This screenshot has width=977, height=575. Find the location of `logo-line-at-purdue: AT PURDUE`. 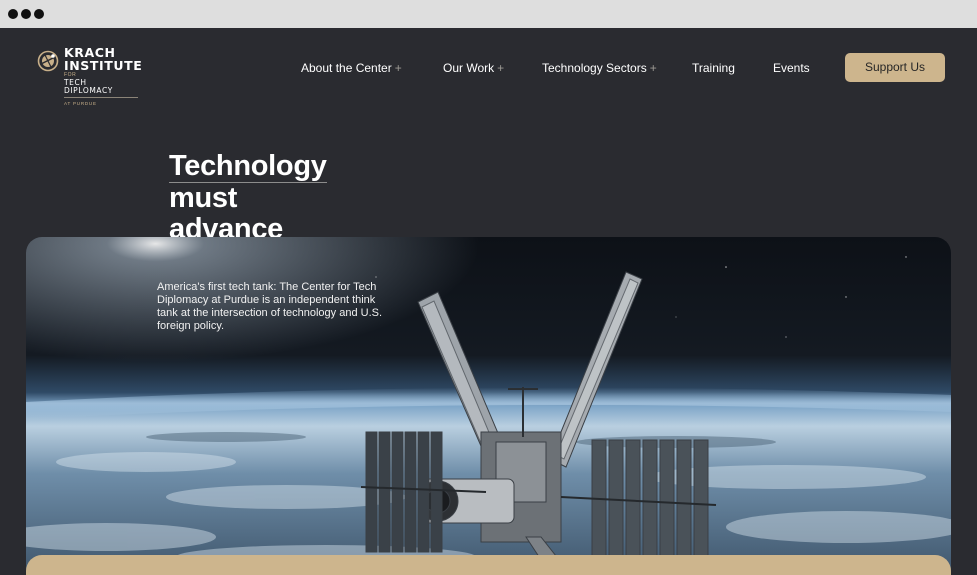

logo-line-at-purdue: AT PURDUE is located at coordinates (80, 103).